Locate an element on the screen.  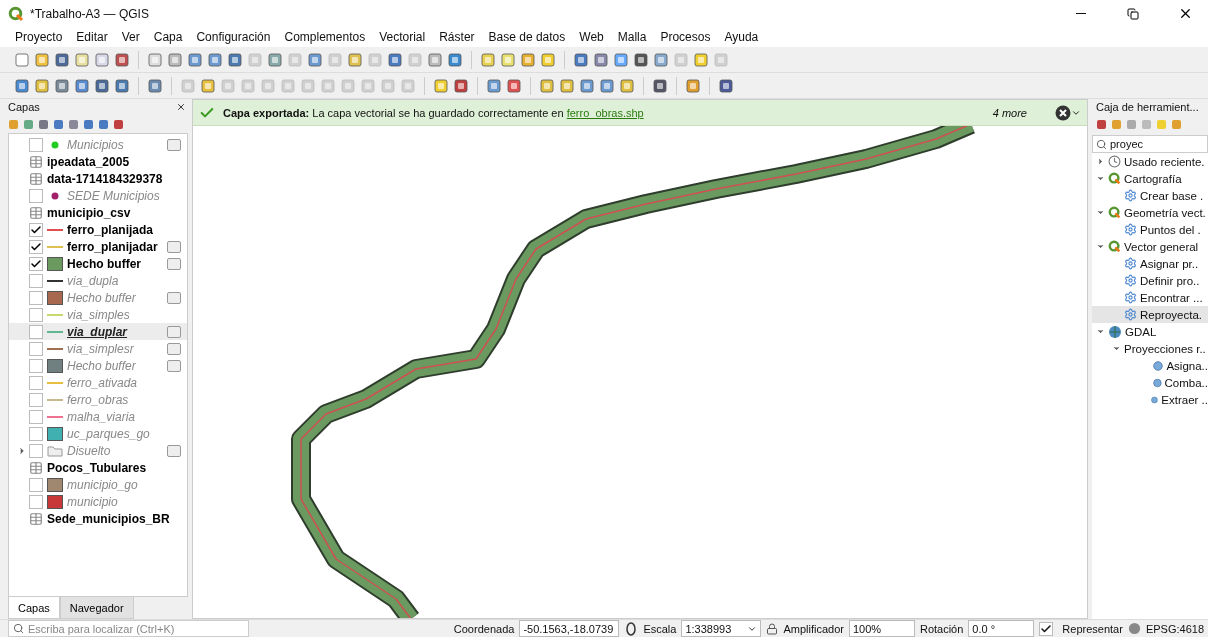
menu-item: Ayuda is located at coordinates (741, 37).